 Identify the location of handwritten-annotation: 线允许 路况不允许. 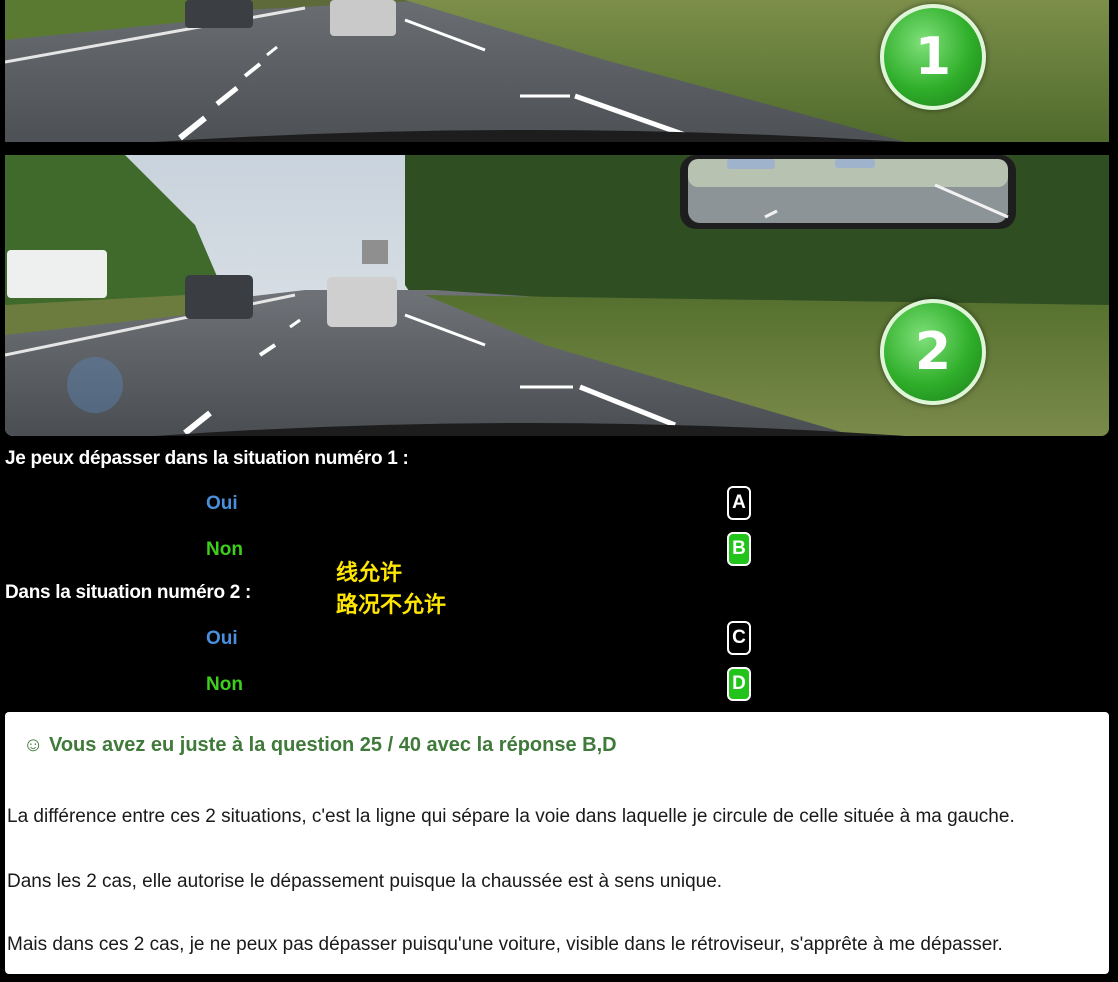
(391, 590).